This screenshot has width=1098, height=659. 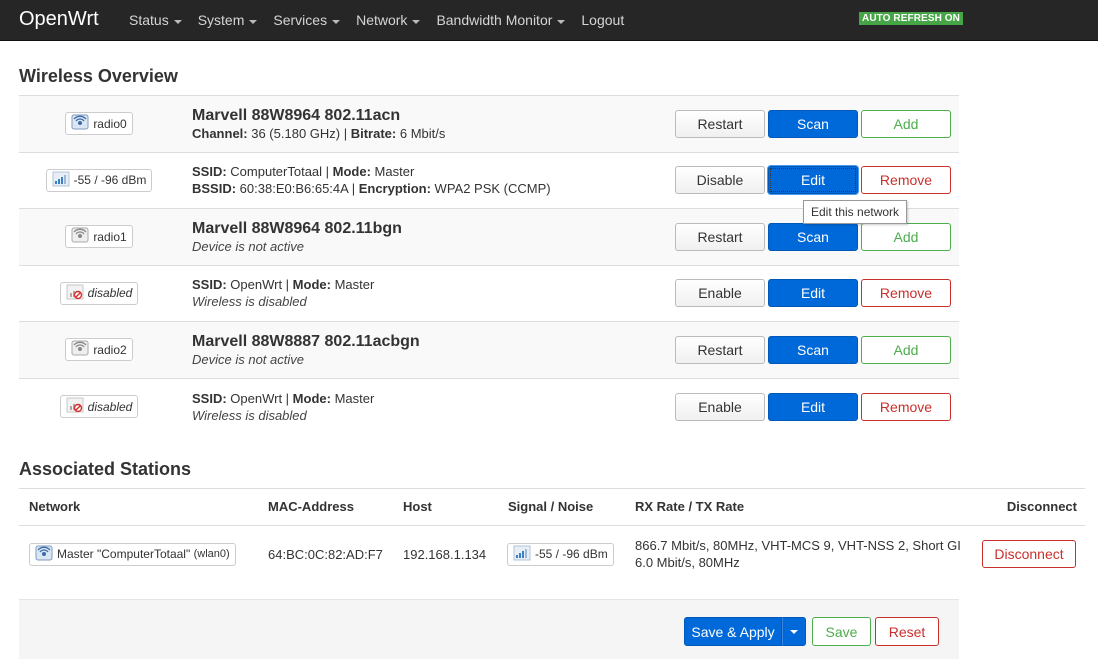 I want to click on channel-key: Channel:, so click(x=220, y=133).